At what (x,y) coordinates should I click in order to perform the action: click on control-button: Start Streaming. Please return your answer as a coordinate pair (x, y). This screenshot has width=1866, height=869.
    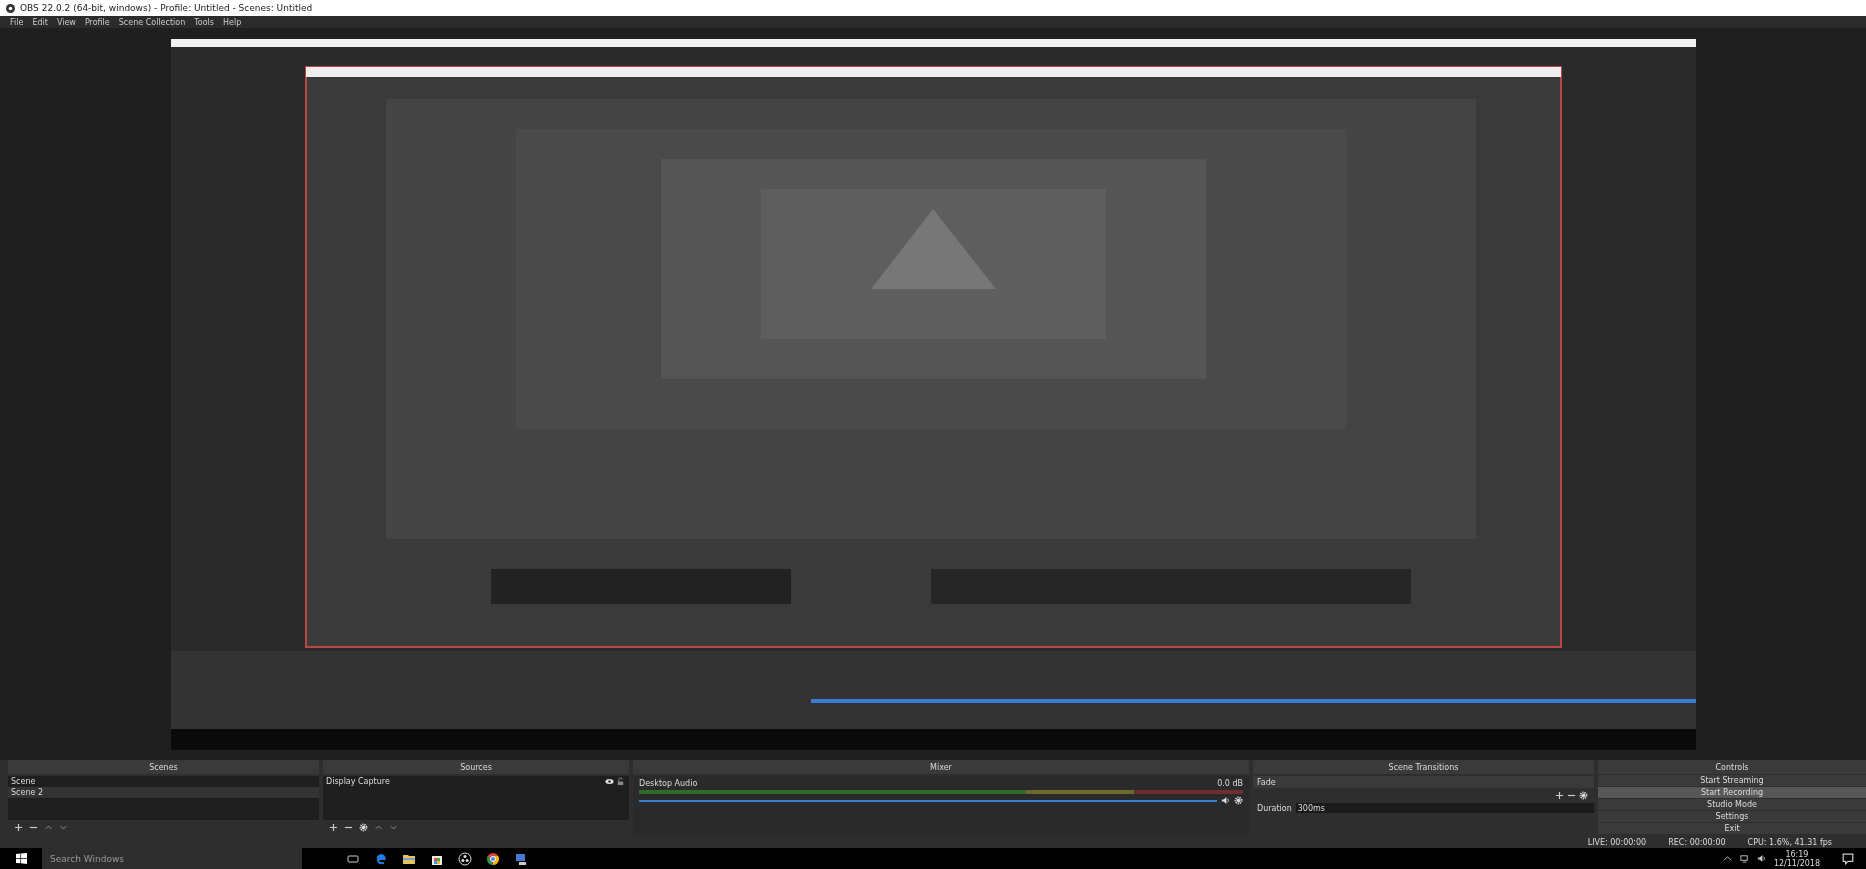
    Looking at the image, I should click on (1732, 780).